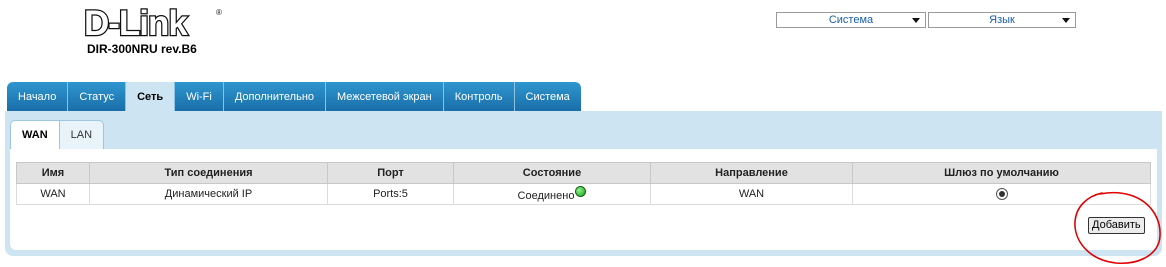 This screenshot has height=267, width=1166. What do you see at coordinates (1001, 173) in the screenshot?
I see `col-header-gateway: Шлюз по умолчанию` at bounding box center [1001, 173].